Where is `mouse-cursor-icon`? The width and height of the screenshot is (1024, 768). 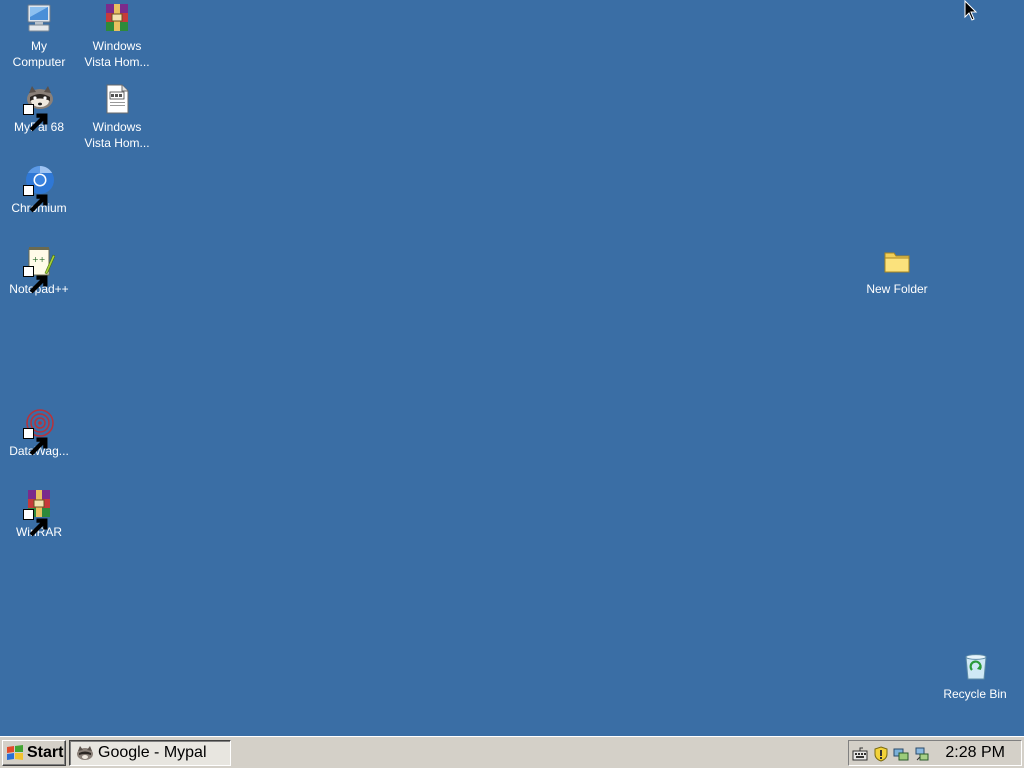
mouse-cursor-icon is located at coordinates (971, 10).